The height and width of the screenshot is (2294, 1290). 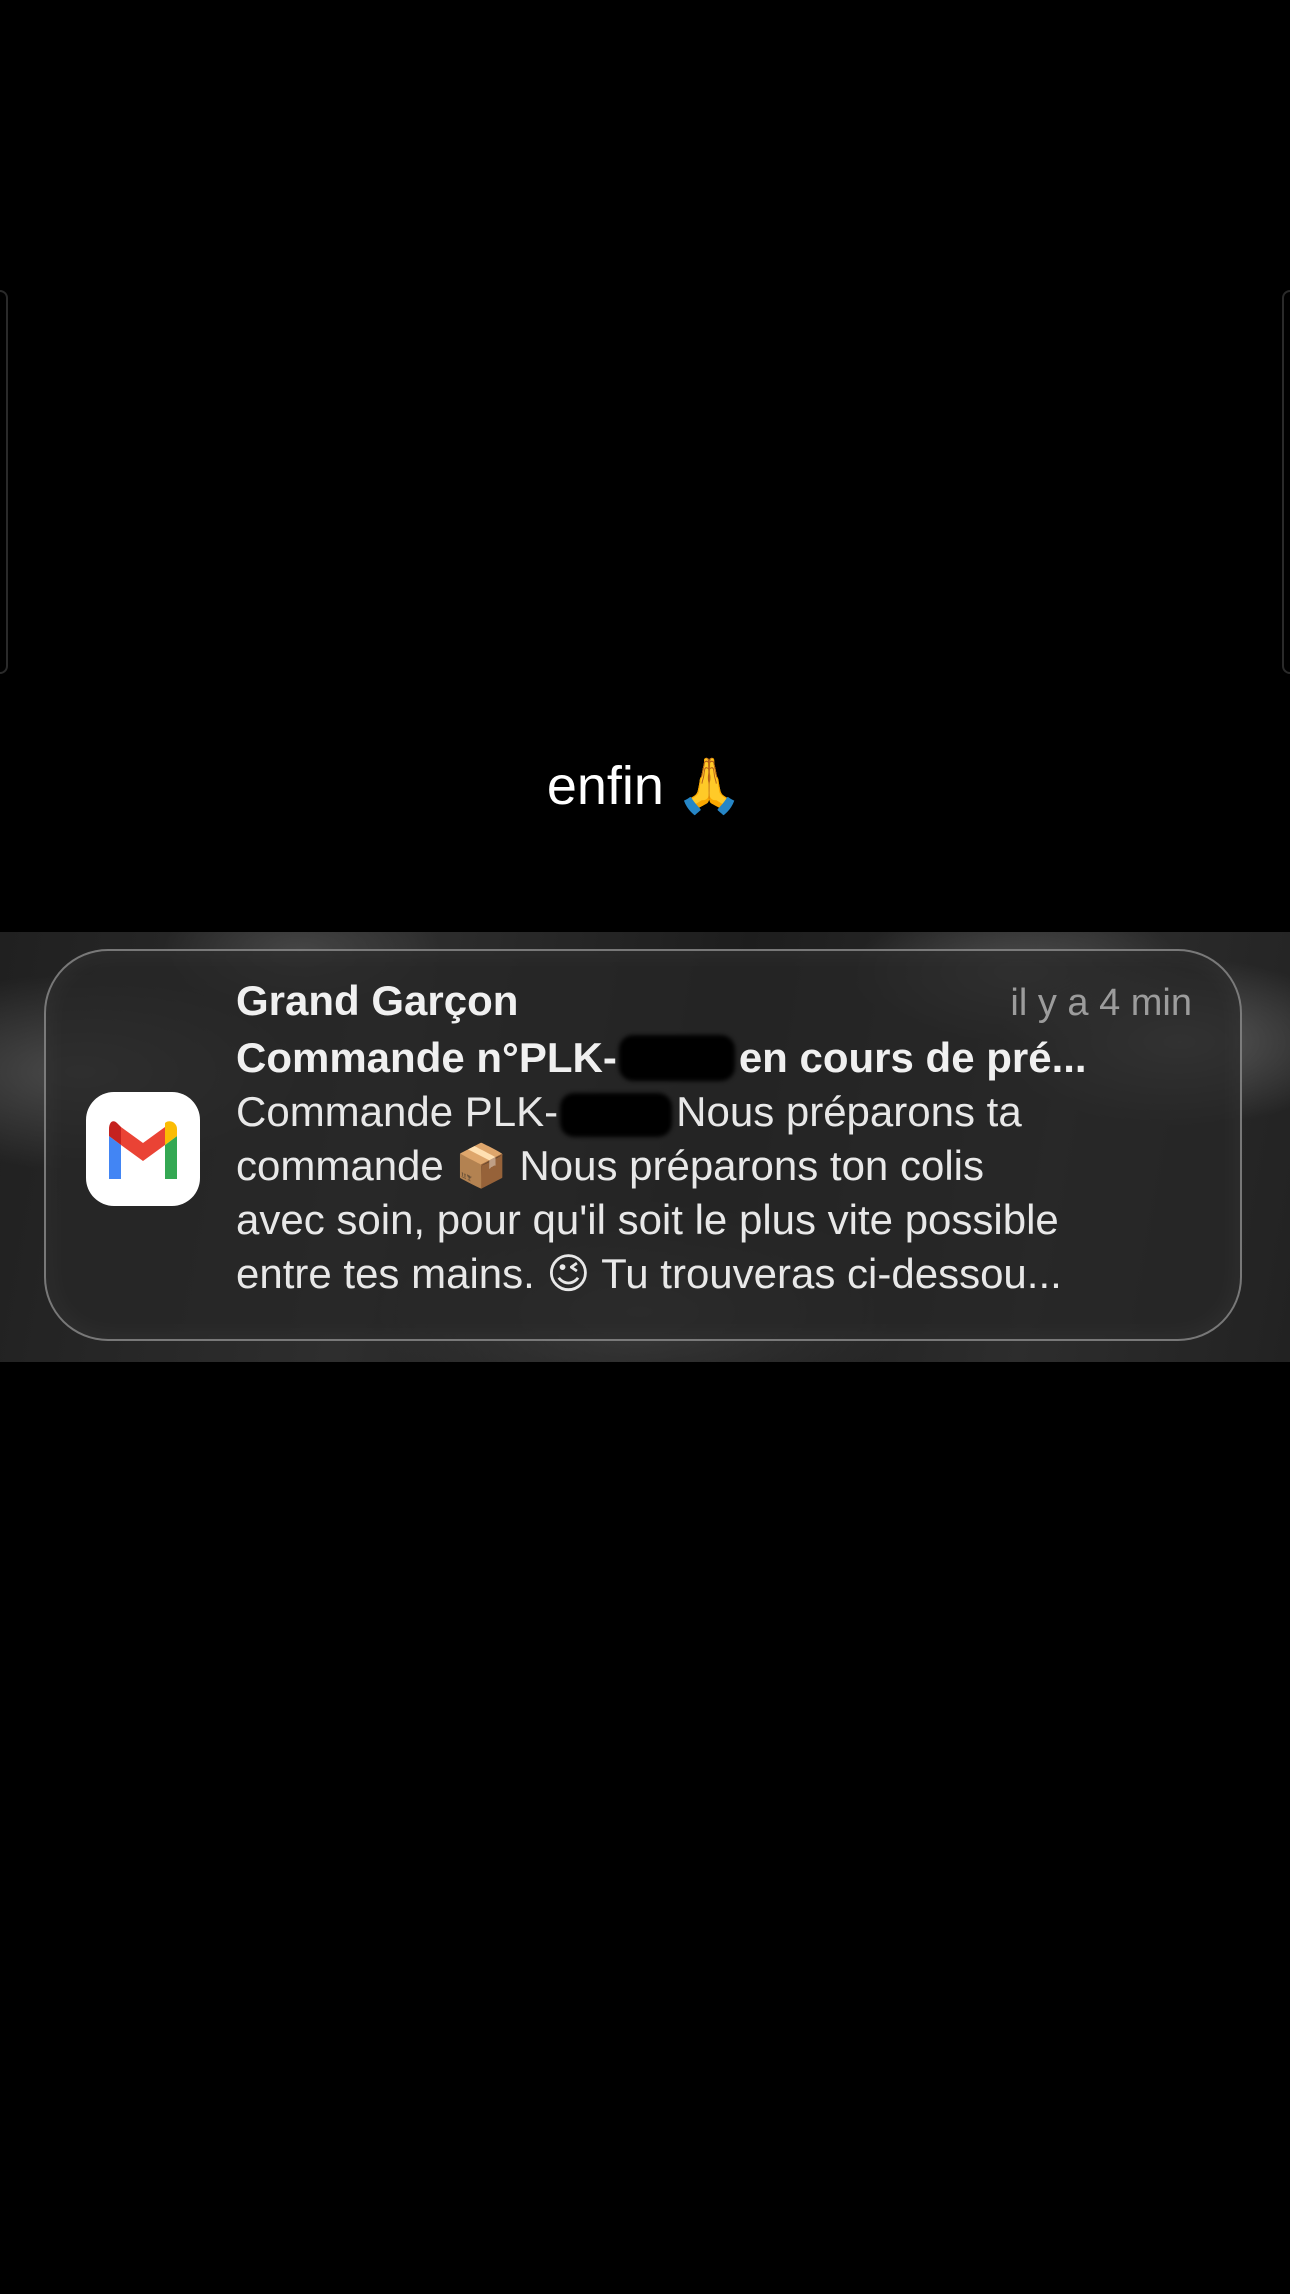 What do you see at coordinates (143, 1149) in the screenshot?
I see `gmail-icon` at bounding box center [143, 1149].